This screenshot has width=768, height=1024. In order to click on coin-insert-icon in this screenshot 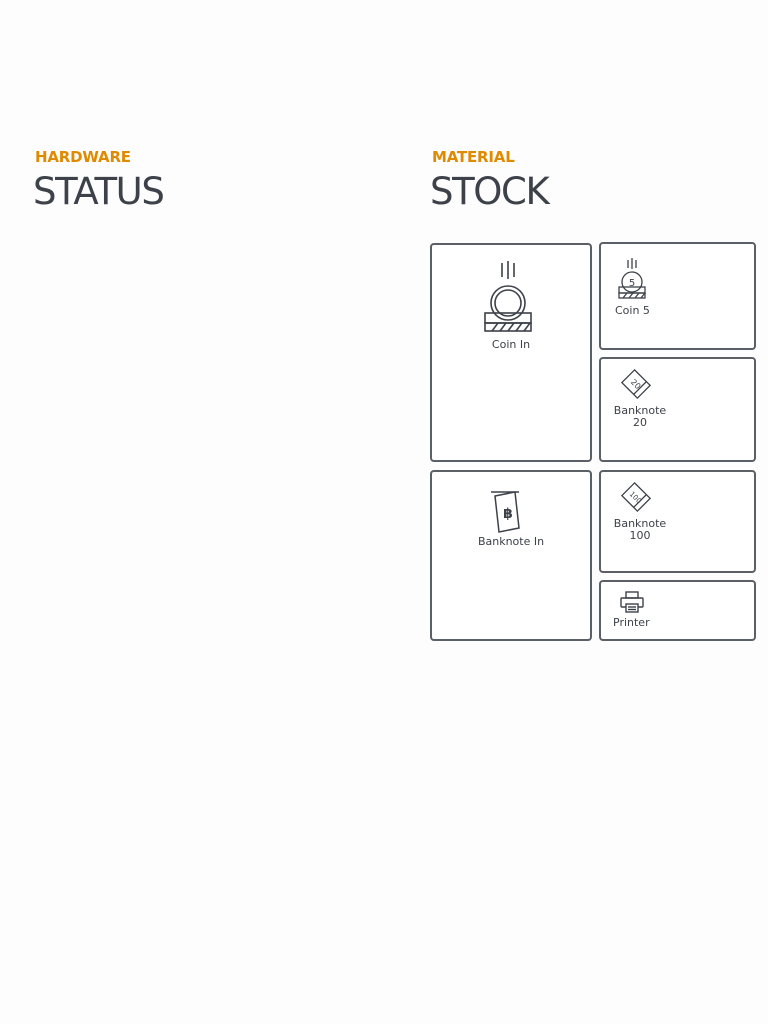, I will do `click(508, 296)`.